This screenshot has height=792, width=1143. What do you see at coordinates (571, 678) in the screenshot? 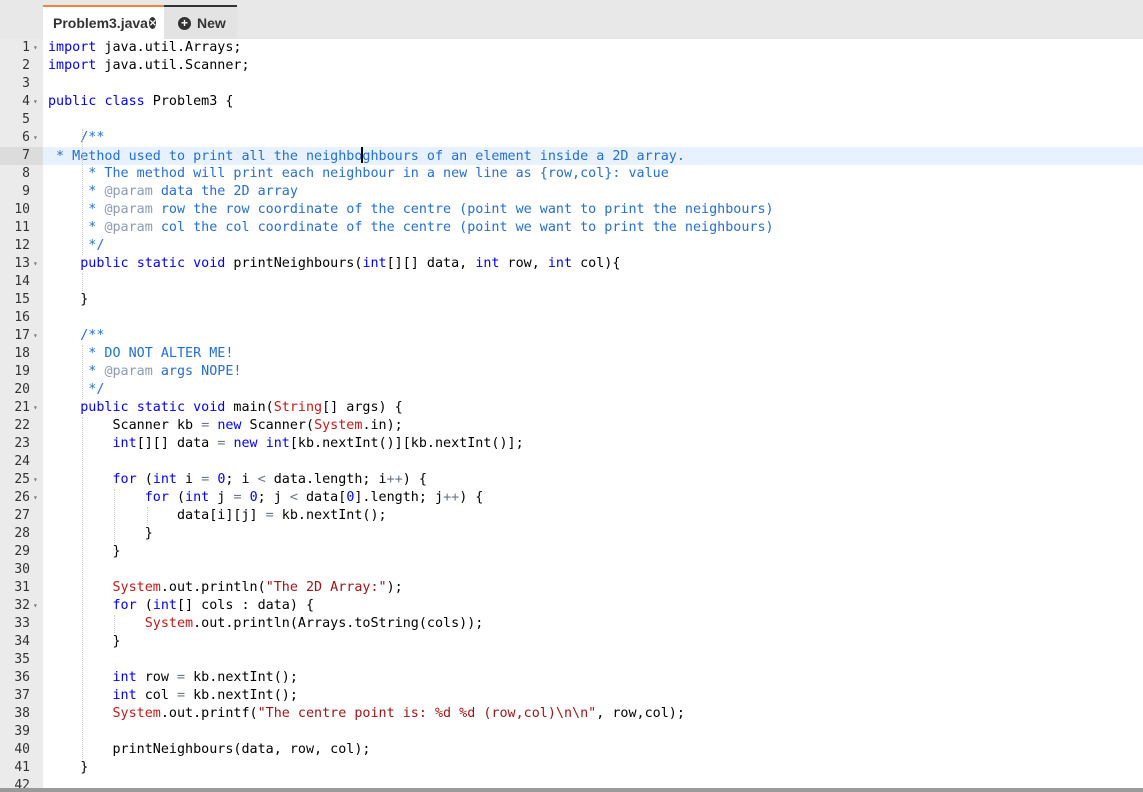
I see `code-line: 36 int row = kb.nextInt();` at bounding box center [571, 678].